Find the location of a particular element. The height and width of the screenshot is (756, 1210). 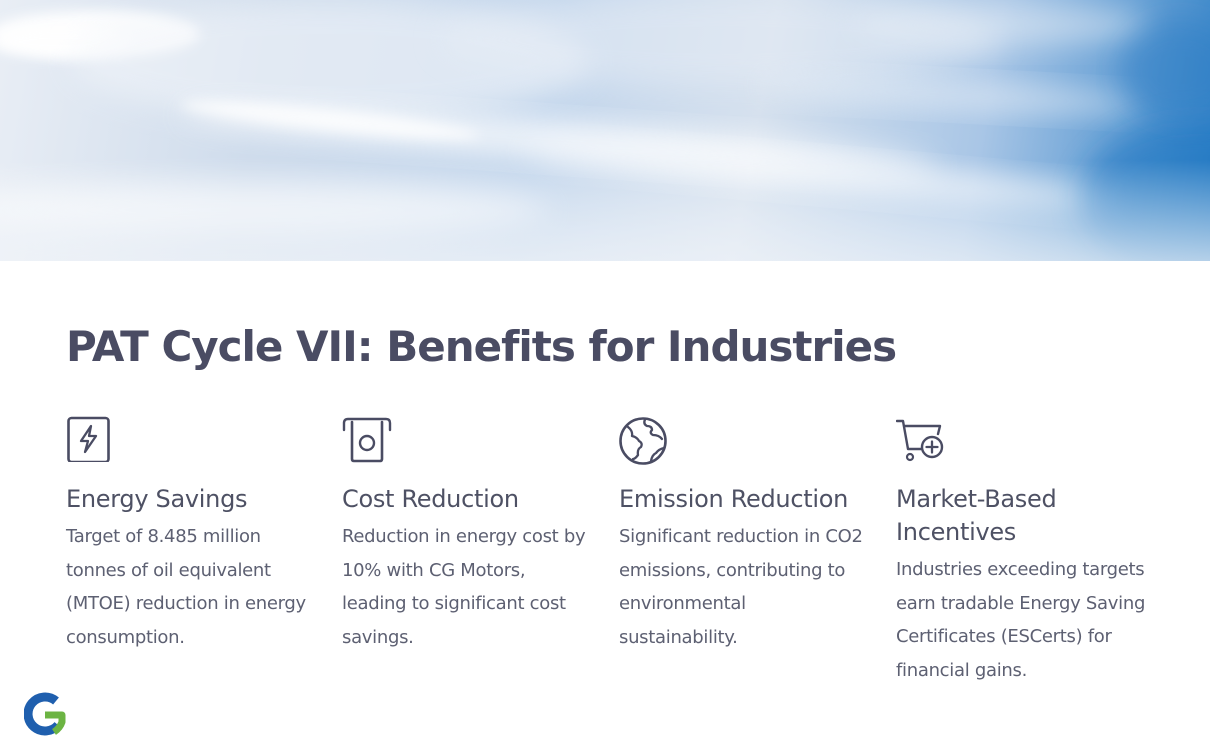

lightning-box-icon is located at coordinates (91, 440).